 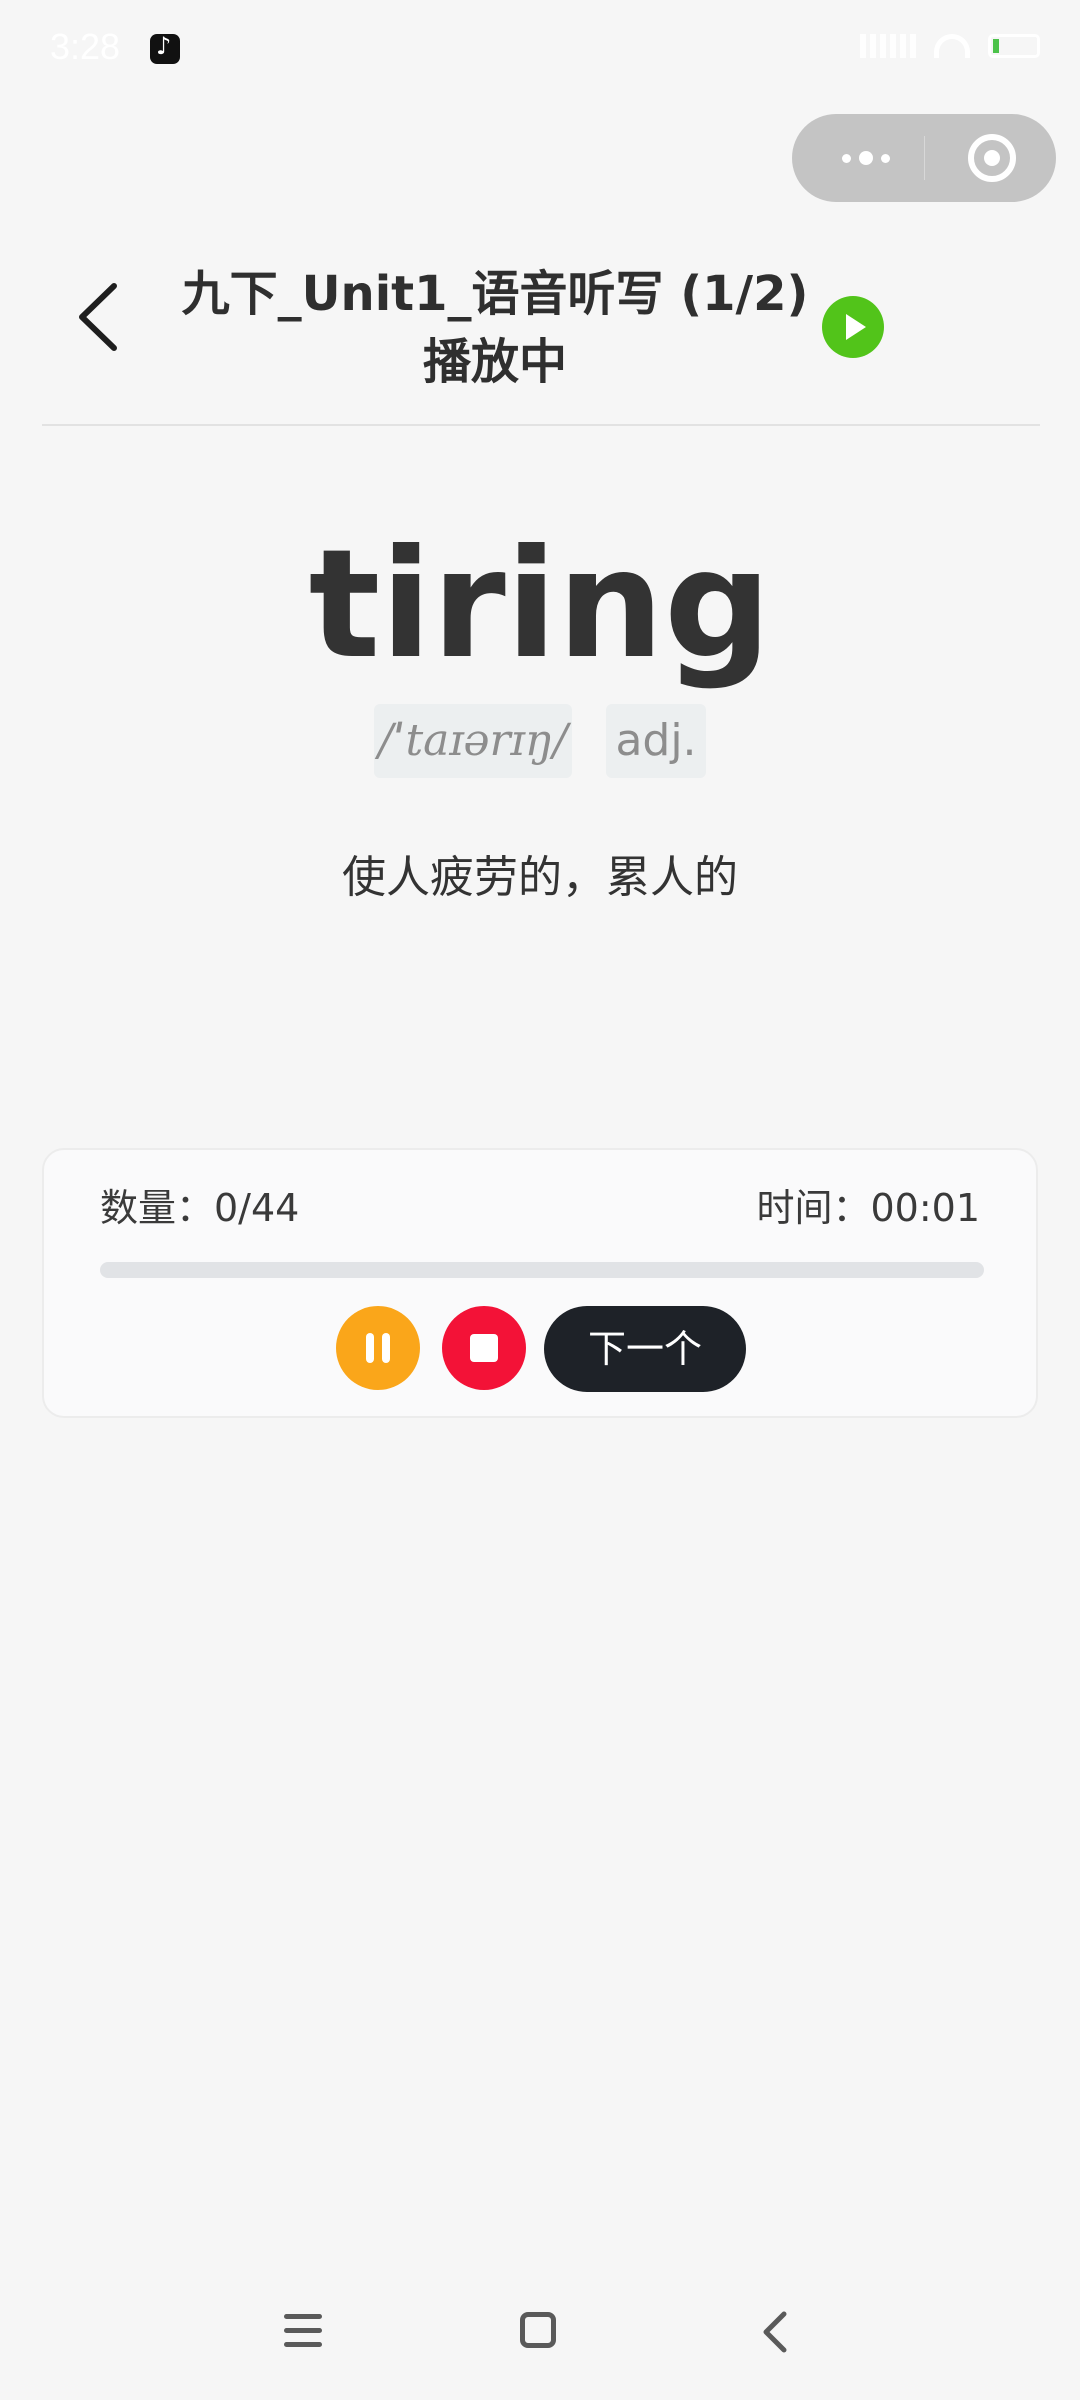 I want to click on more-icon, so click(x=866, y=158).